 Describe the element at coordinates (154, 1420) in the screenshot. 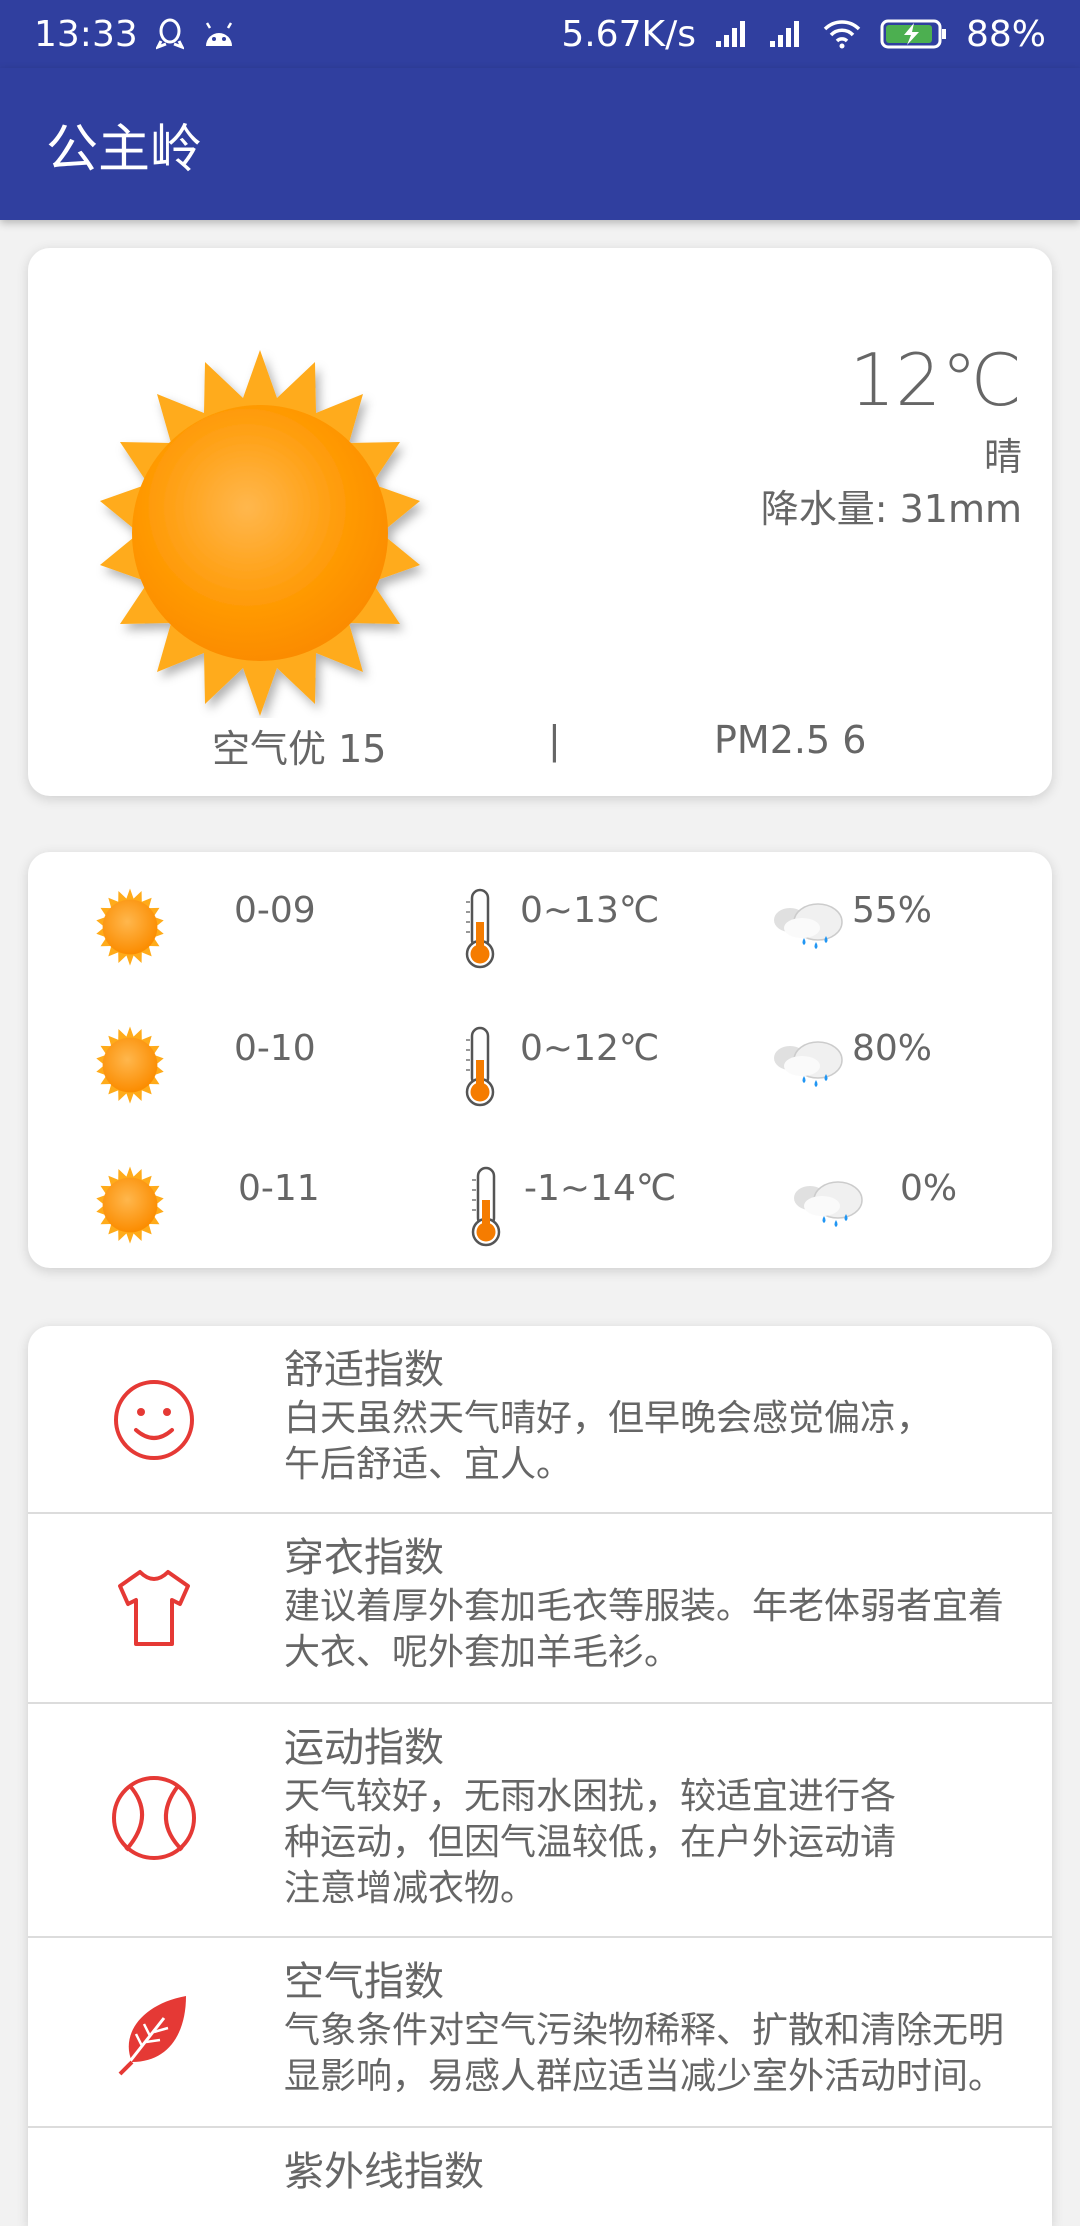

I see `smiley-icon` at that location.